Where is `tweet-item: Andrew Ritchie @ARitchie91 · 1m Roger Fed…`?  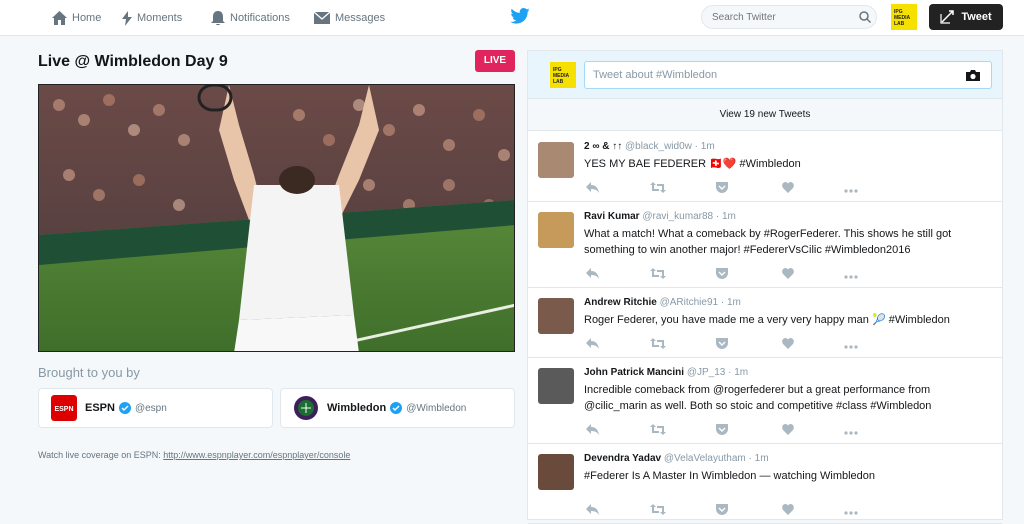 tweet-item: Andrew Ritchie @ARitchie91 · 1m Roger Fed… is located at coordinates (765, 323).